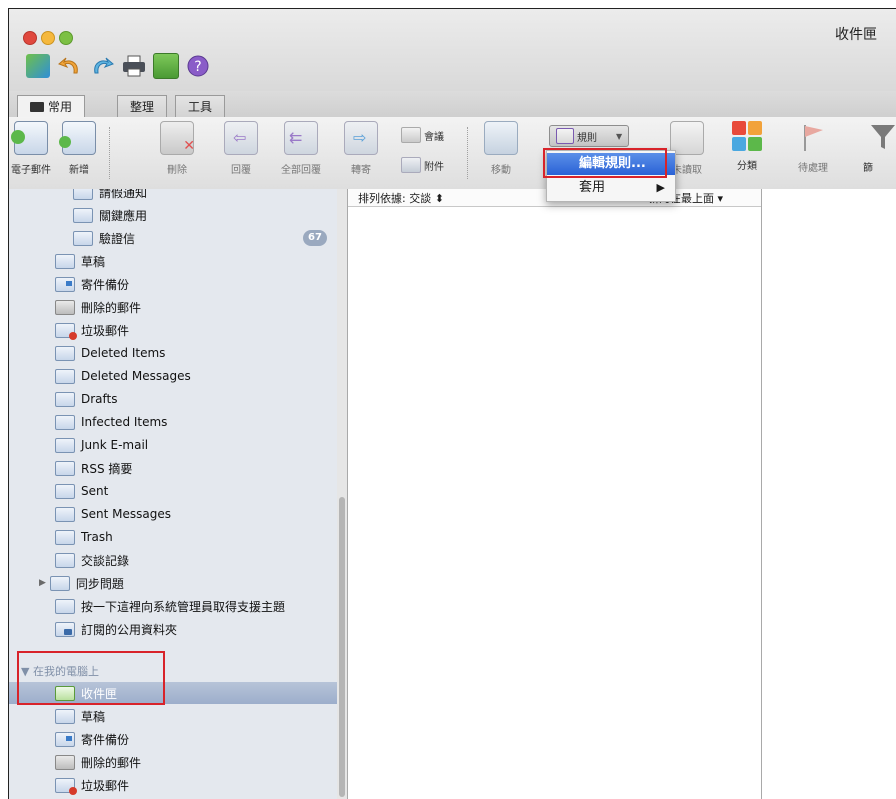 The height and width of the screenshot is (799, 896). Describe the element at coordinates (77, 138) in the screenshot. I see `new-item-icon` at that location.